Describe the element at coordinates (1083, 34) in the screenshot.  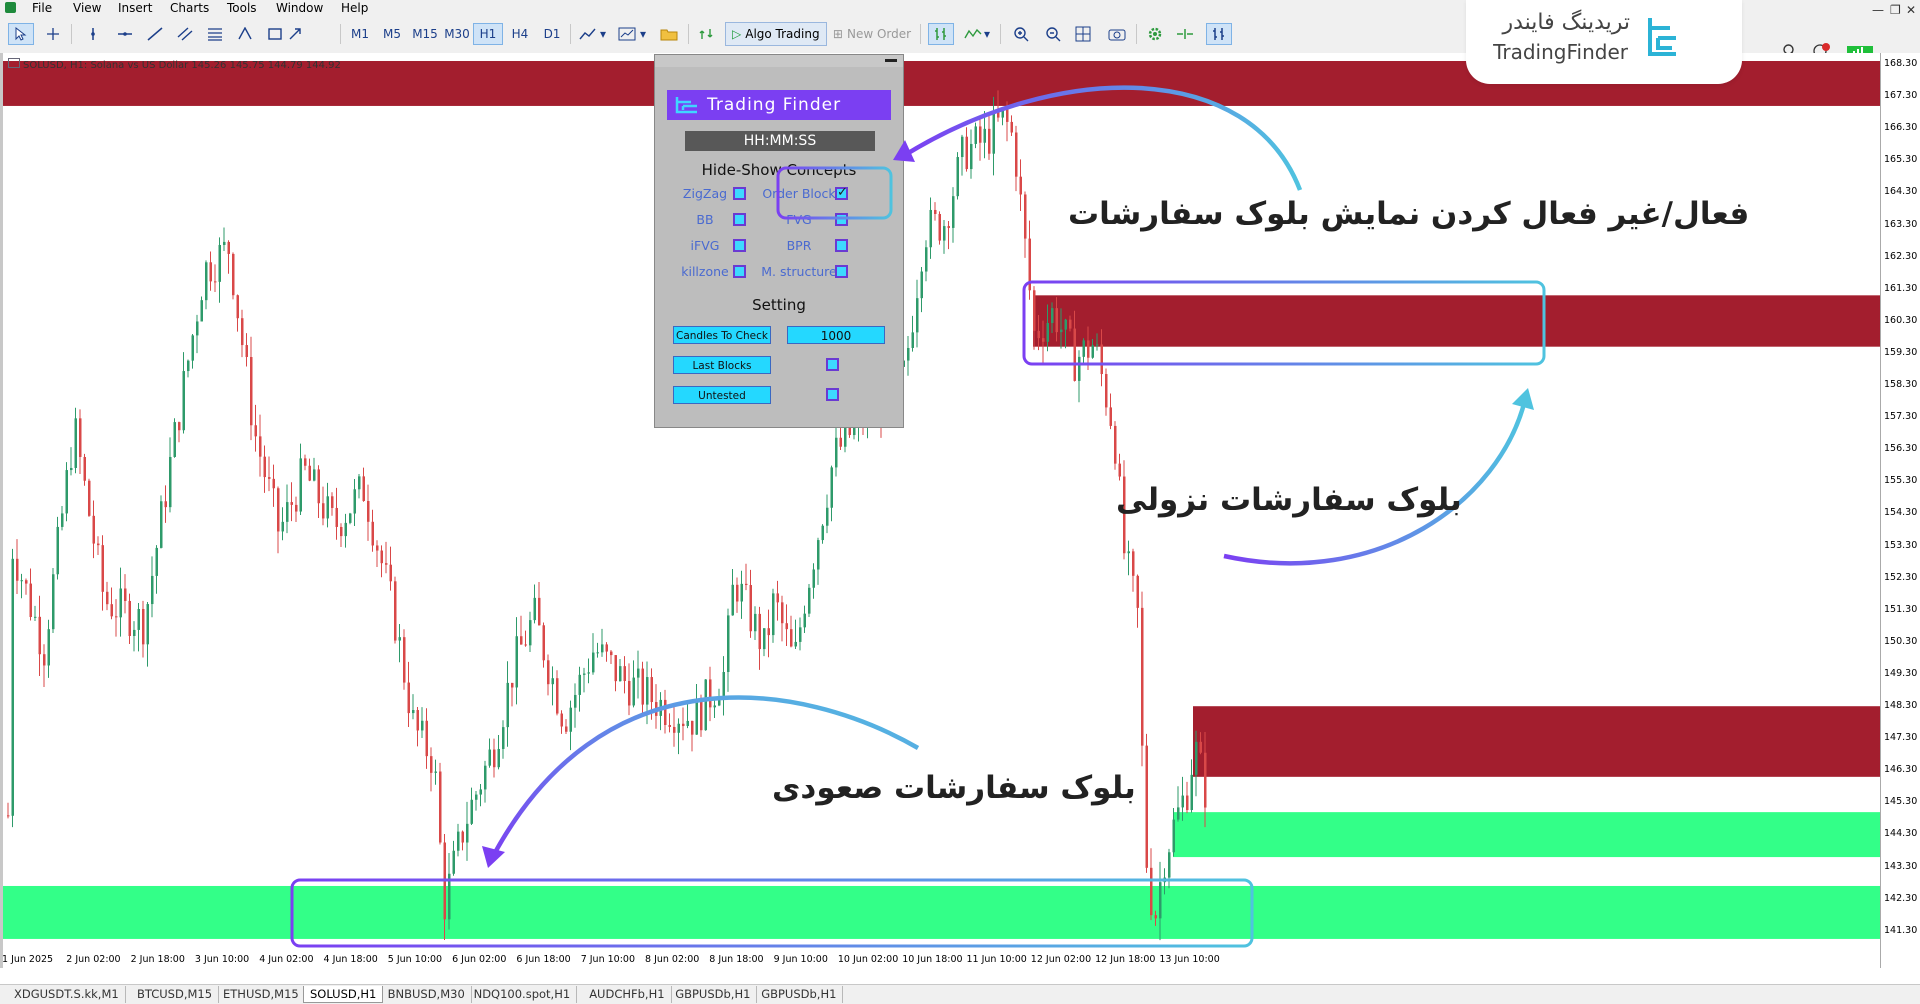
I see `tile-windows-icon` at that location.